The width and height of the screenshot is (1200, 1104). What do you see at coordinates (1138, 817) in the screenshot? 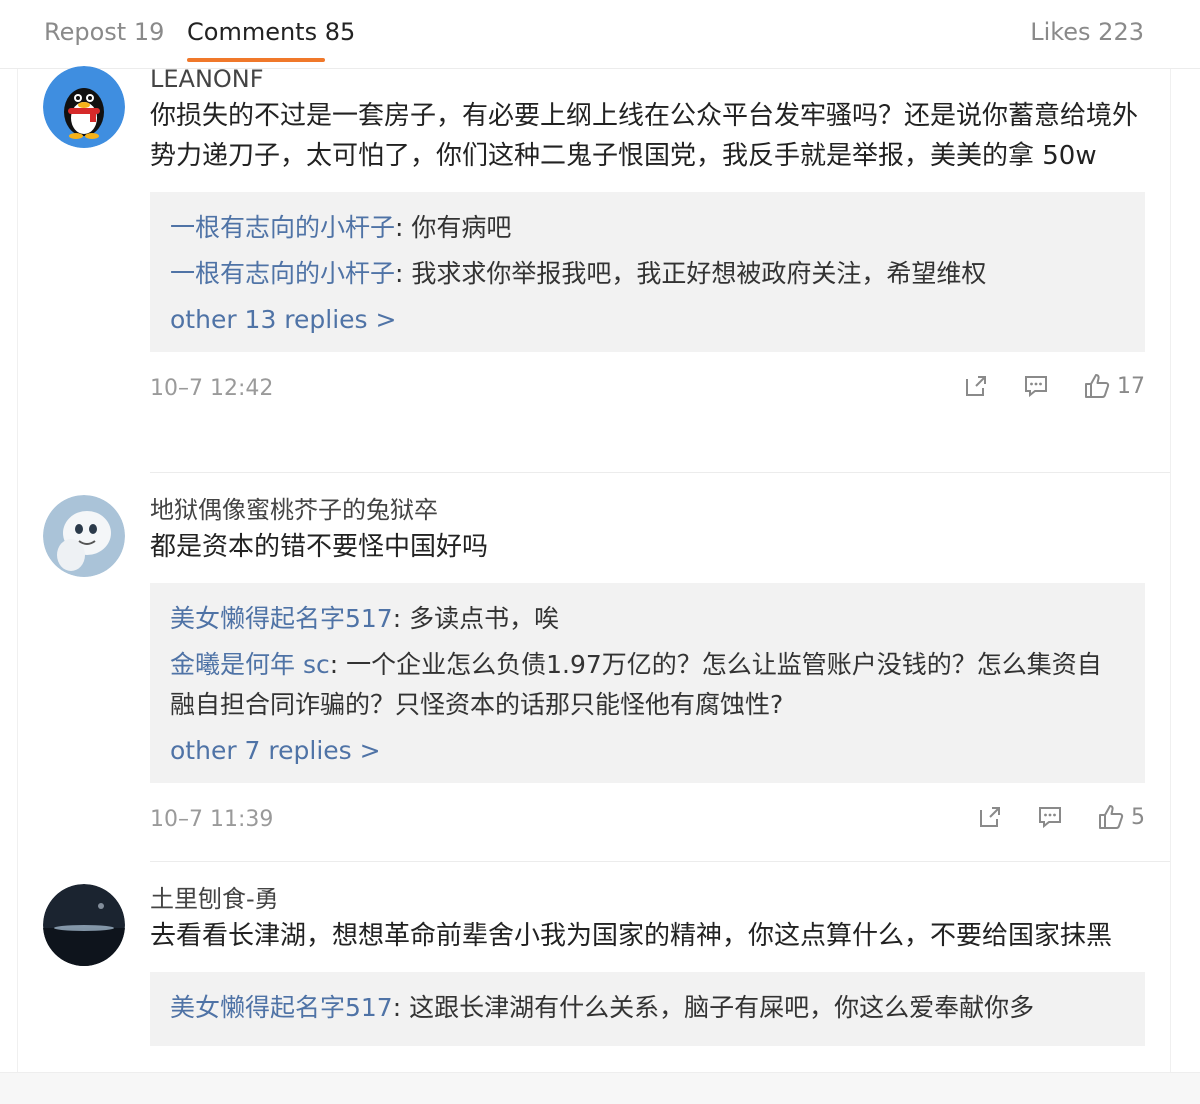
I see `like-count: 5` at bounding box center [1138, 817].